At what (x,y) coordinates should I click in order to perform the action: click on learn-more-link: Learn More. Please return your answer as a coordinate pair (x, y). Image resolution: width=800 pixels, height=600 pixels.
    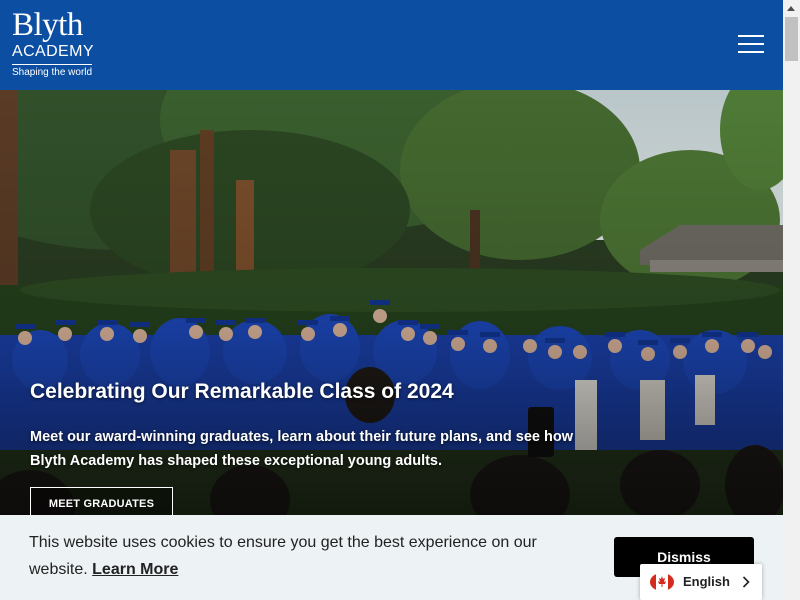
    Looking at the image, I should click on (135, 569).